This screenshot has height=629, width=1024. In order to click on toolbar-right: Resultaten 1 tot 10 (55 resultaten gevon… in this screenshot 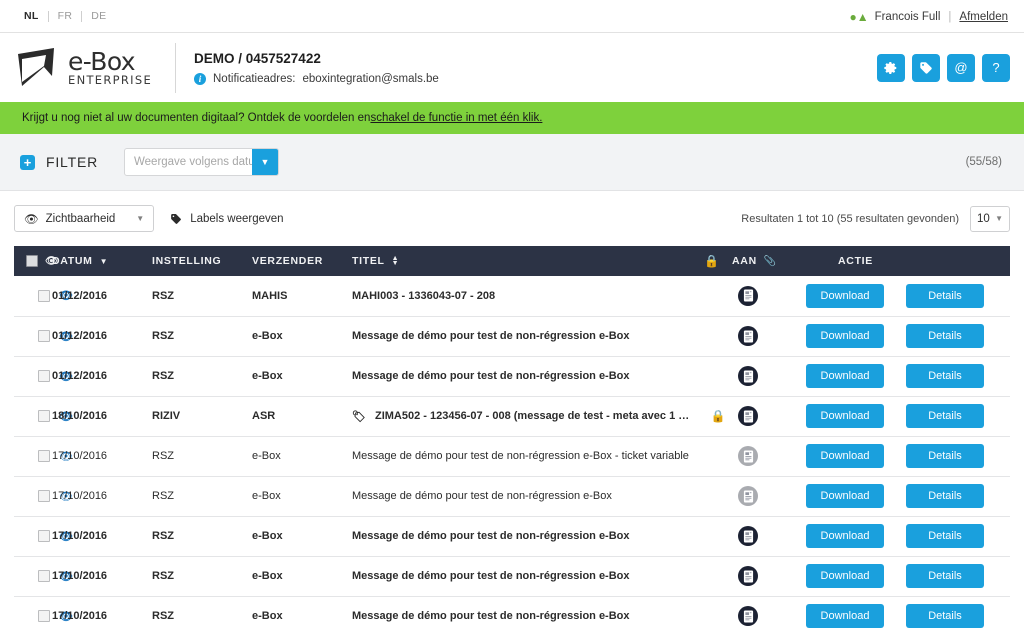, I will do `click(875, 218)`.